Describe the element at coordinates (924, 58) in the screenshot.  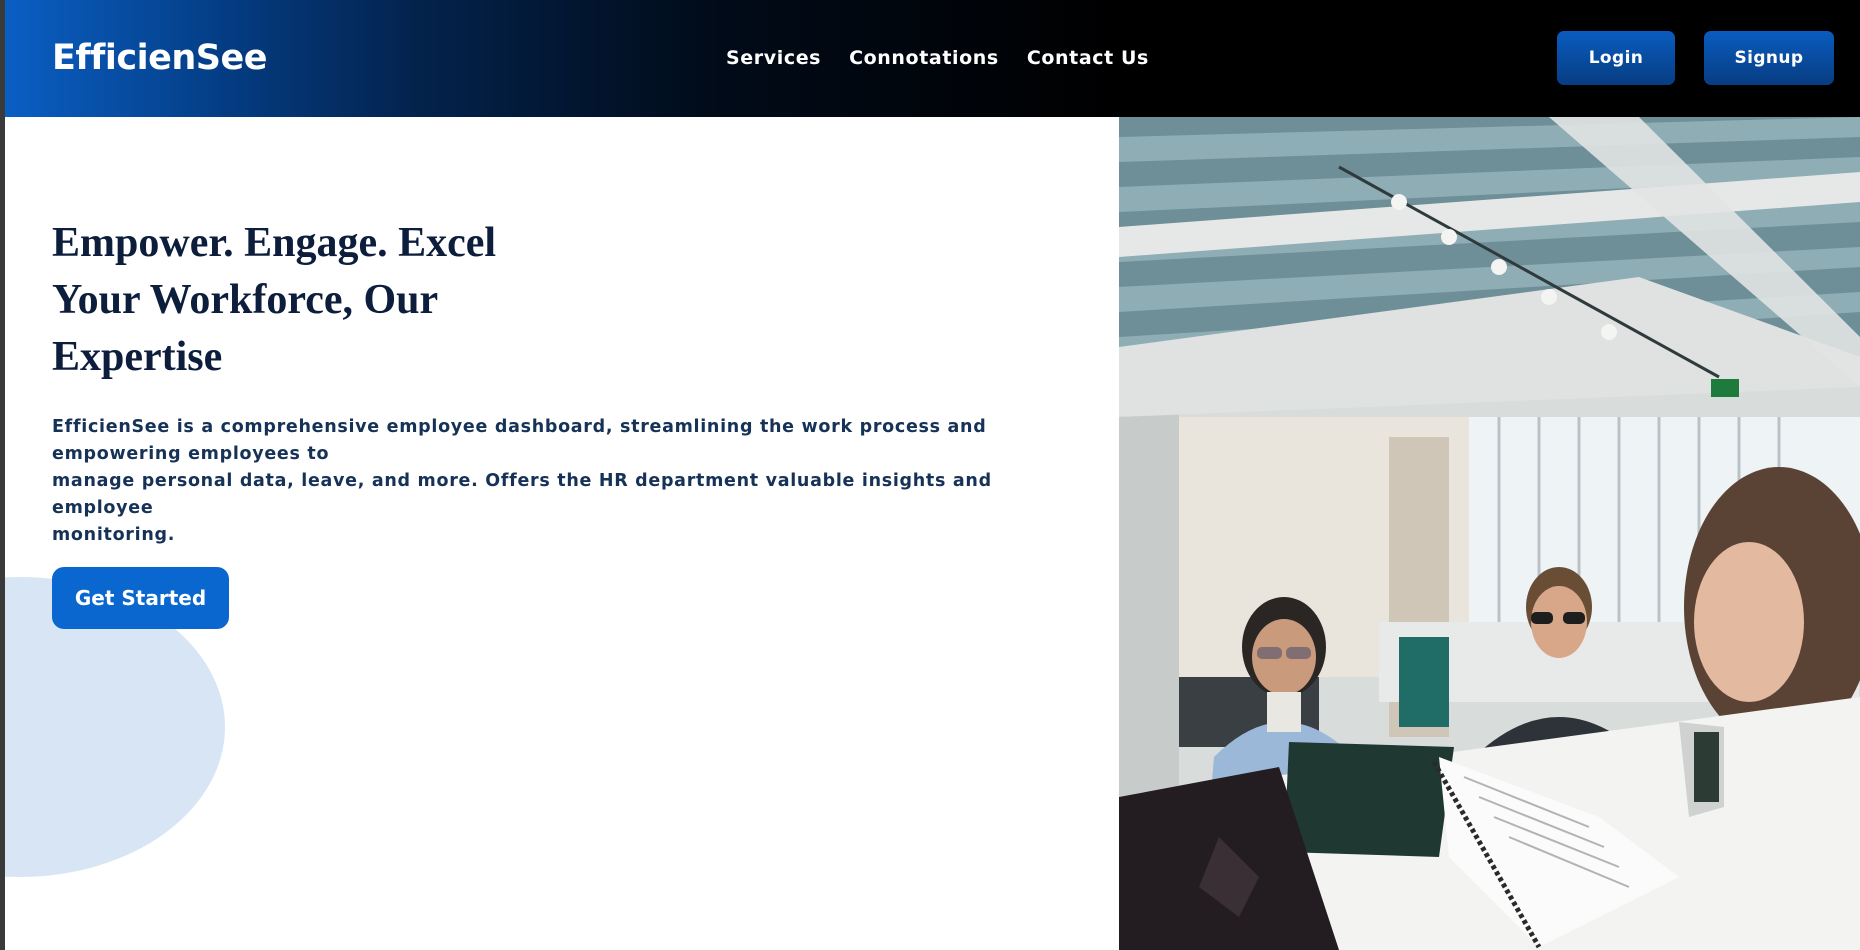
I see `nav-link-connotations: Connotations` at that location.